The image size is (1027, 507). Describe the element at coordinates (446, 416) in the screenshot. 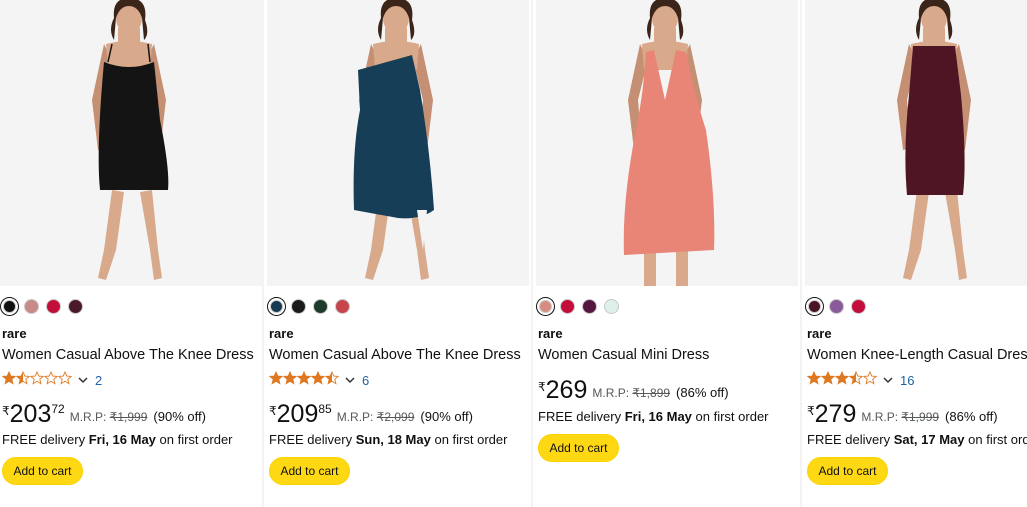

I see `discount-percent: (90% off)` at that location.